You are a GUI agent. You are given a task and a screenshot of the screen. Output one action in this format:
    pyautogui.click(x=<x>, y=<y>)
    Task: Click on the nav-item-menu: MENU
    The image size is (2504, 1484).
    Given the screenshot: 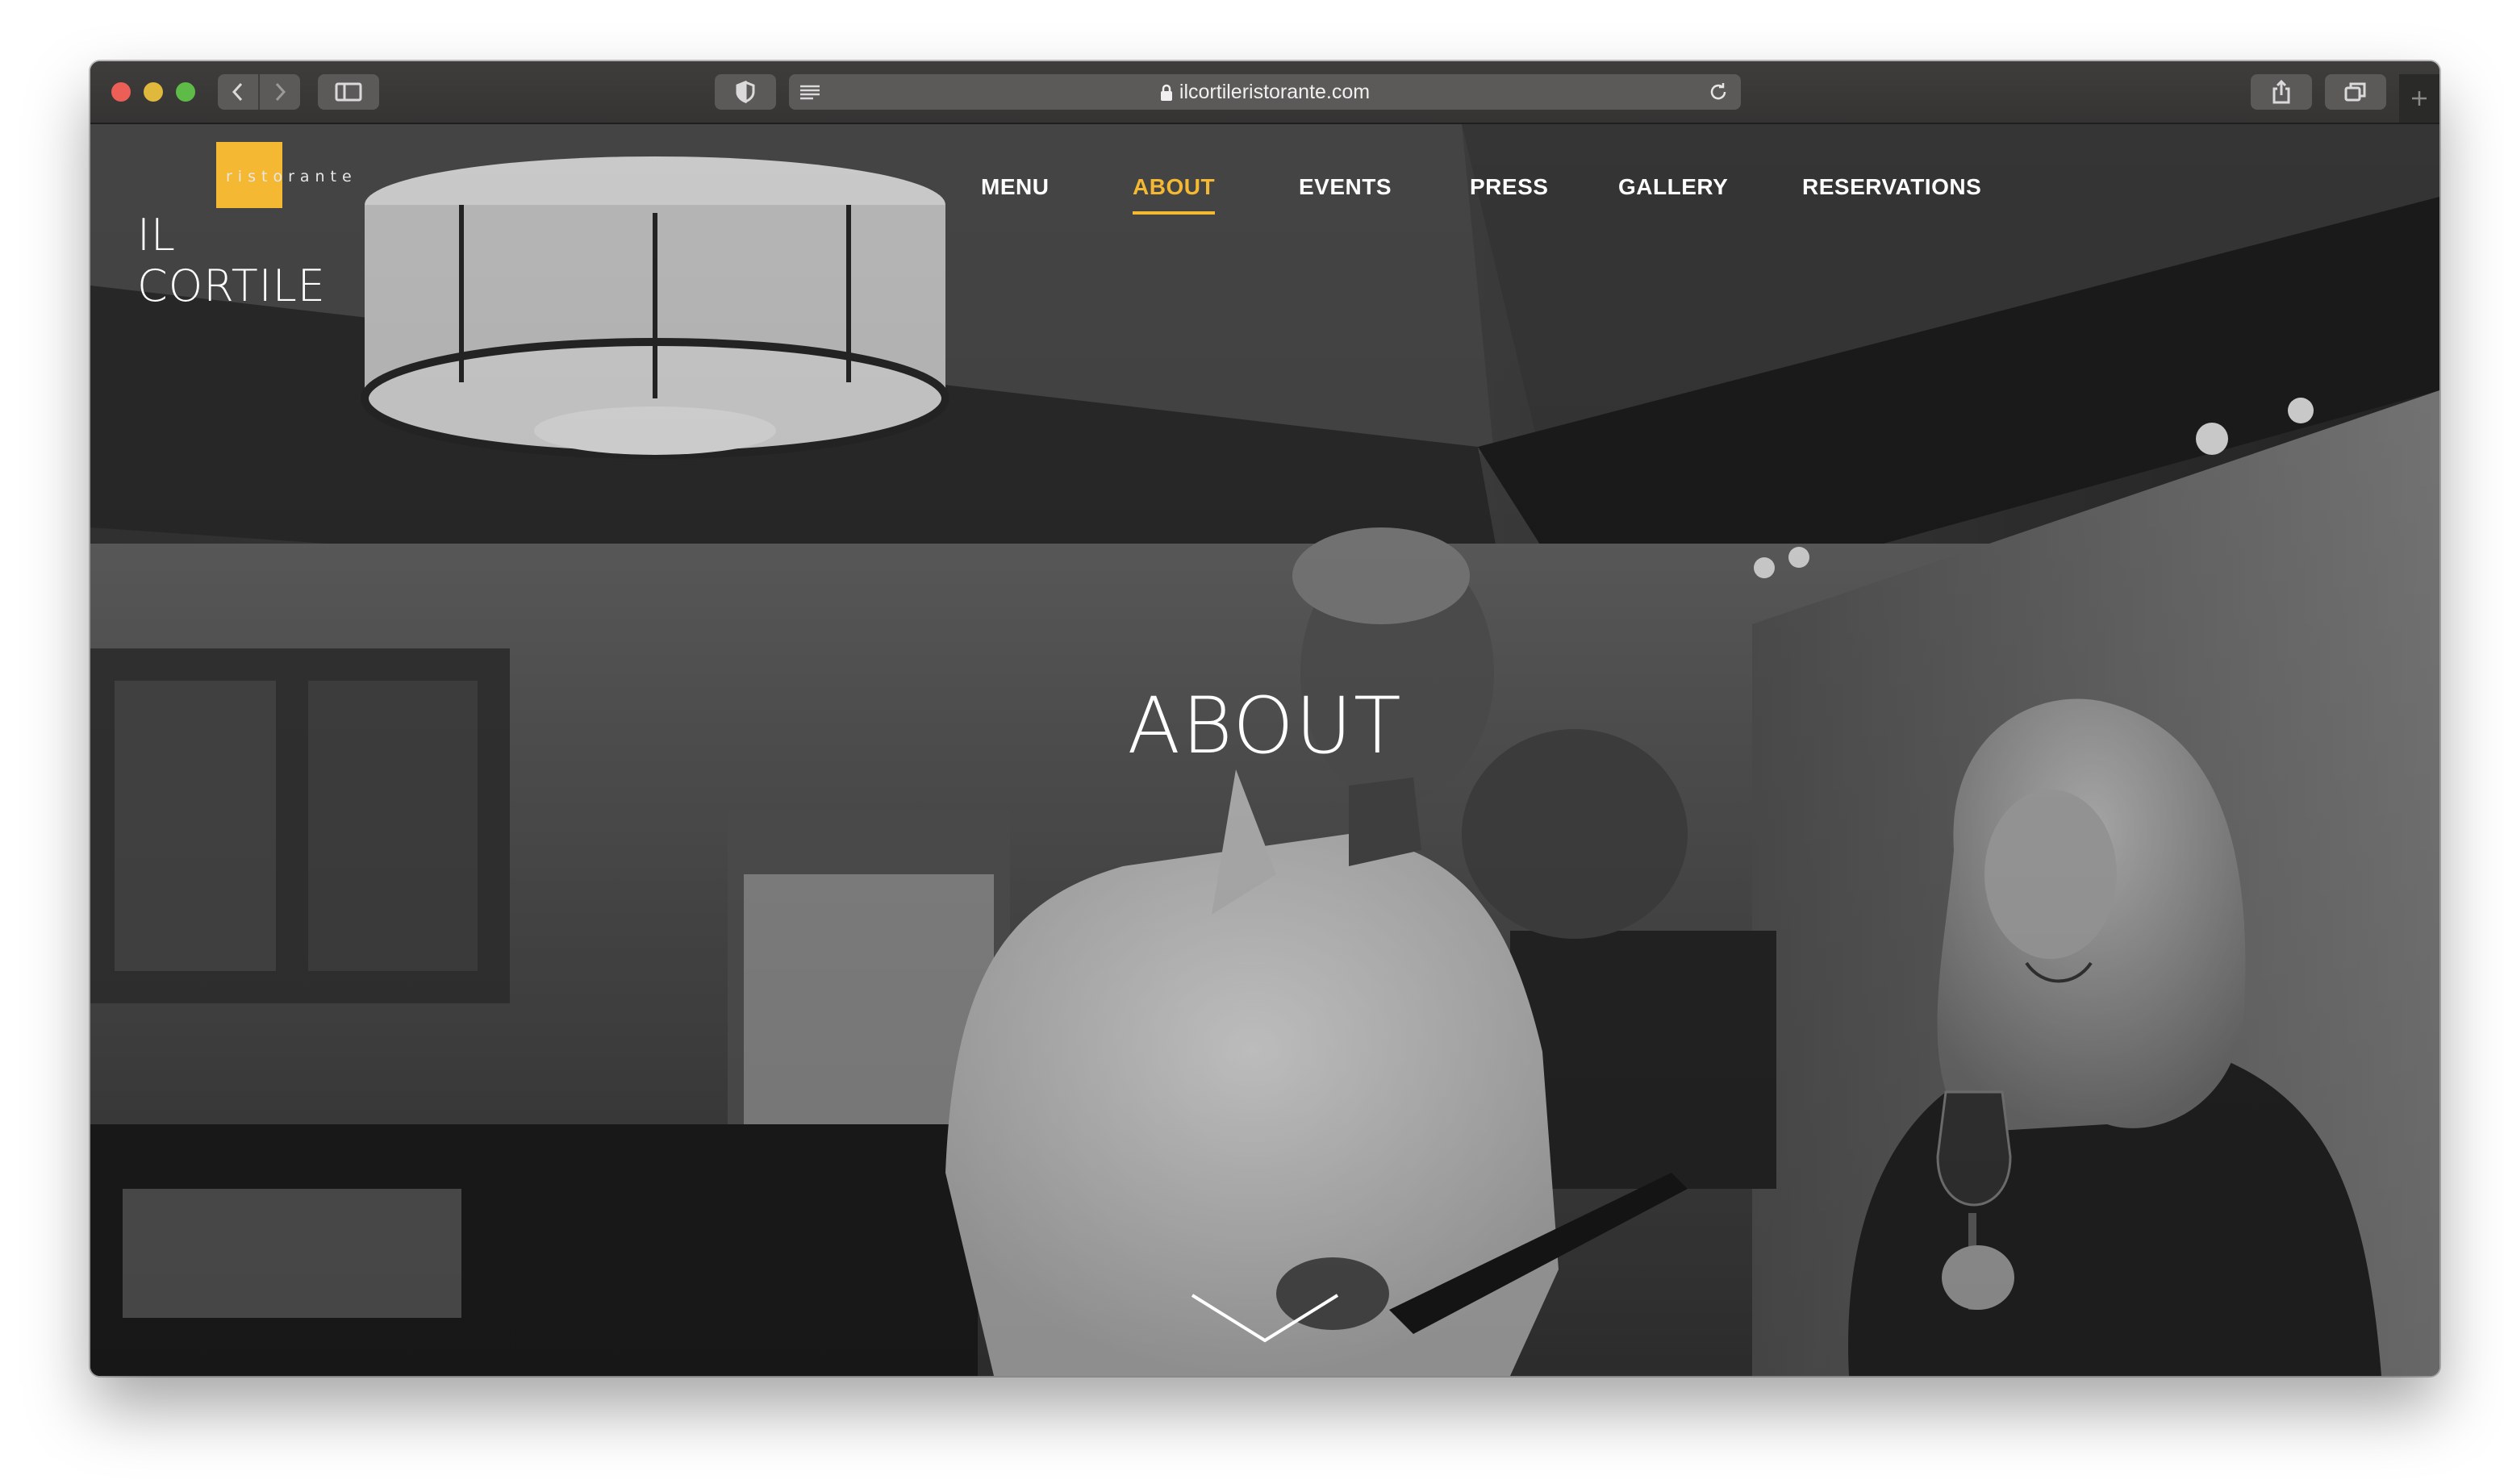 What is the action you would take?
    pyautogui.click(x=1015, y=187)
    